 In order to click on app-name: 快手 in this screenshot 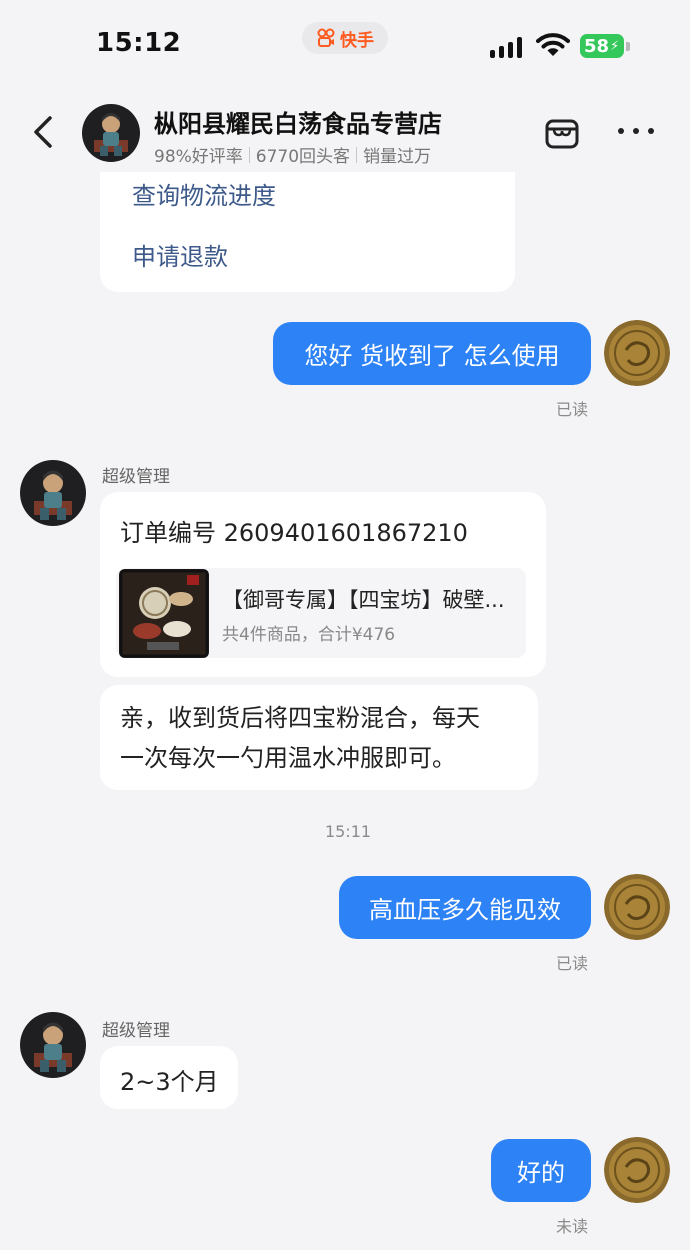, I will do `click(357, 40)`.